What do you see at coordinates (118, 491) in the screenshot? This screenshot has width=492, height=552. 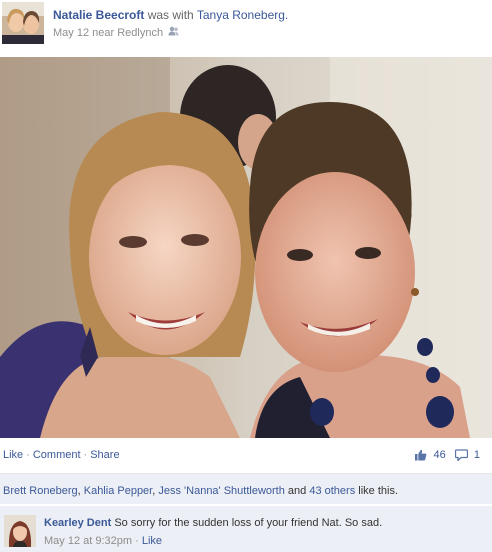 I see `liker-link: Kahlia Pepper` at bounding box center [118, 491].